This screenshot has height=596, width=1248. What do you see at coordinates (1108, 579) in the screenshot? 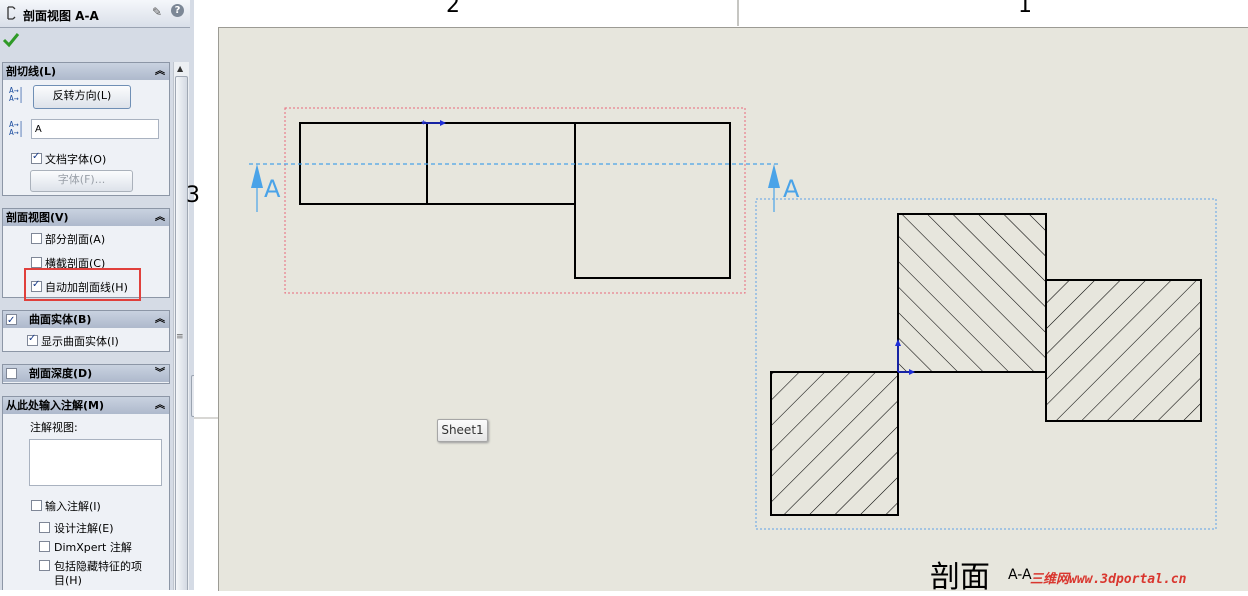
I see `watermark-text: 三维网www.3dportal.cn` at bounding box center [1108, 579].